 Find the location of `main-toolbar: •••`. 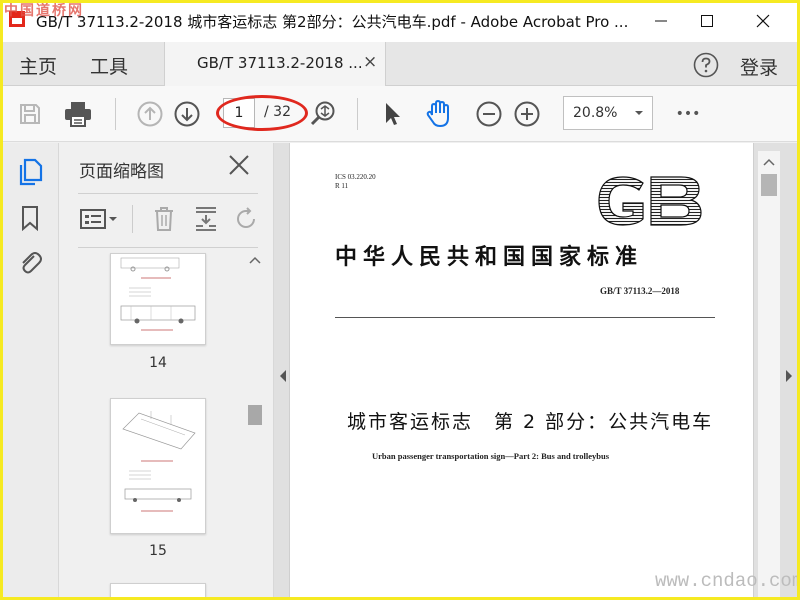

main-toolbar: ••• is located at coordinates (400, 114).